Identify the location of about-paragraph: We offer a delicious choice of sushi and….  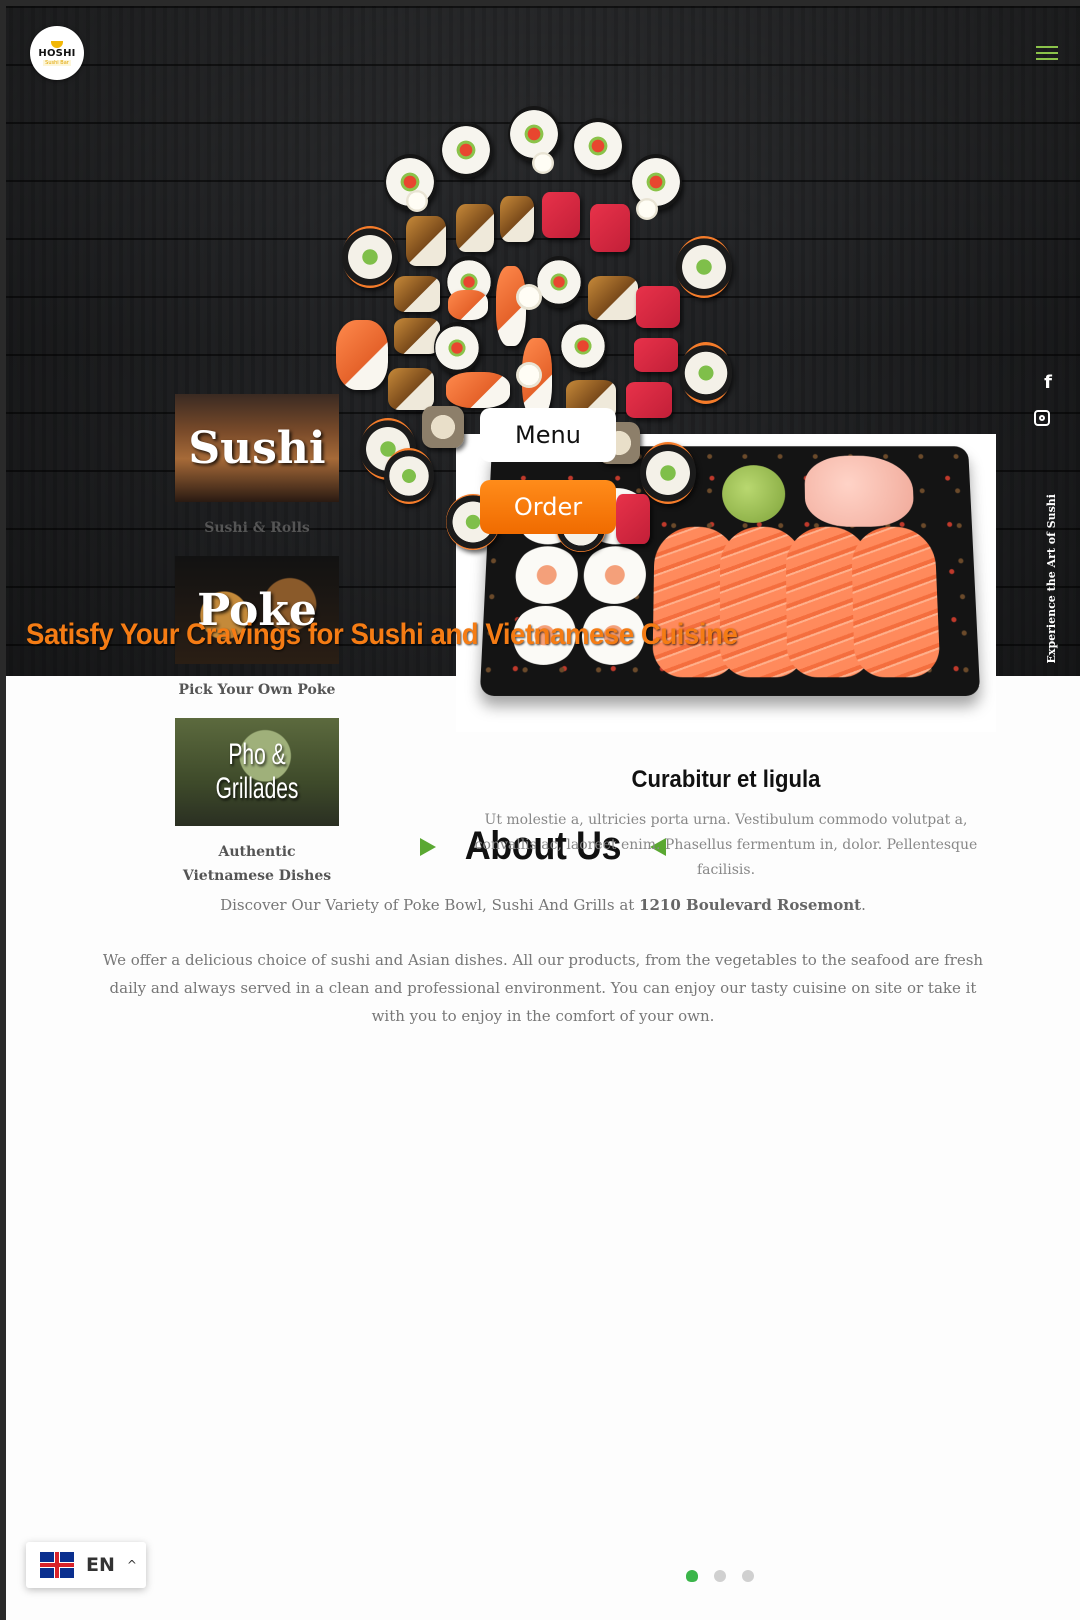
(543, 988).